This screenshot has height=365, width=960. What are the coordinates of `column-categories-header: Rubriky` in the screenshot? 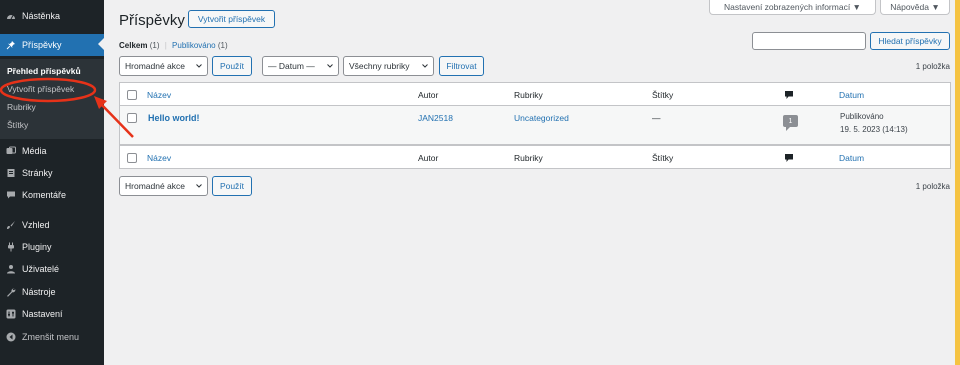 It's located at (528, 95).